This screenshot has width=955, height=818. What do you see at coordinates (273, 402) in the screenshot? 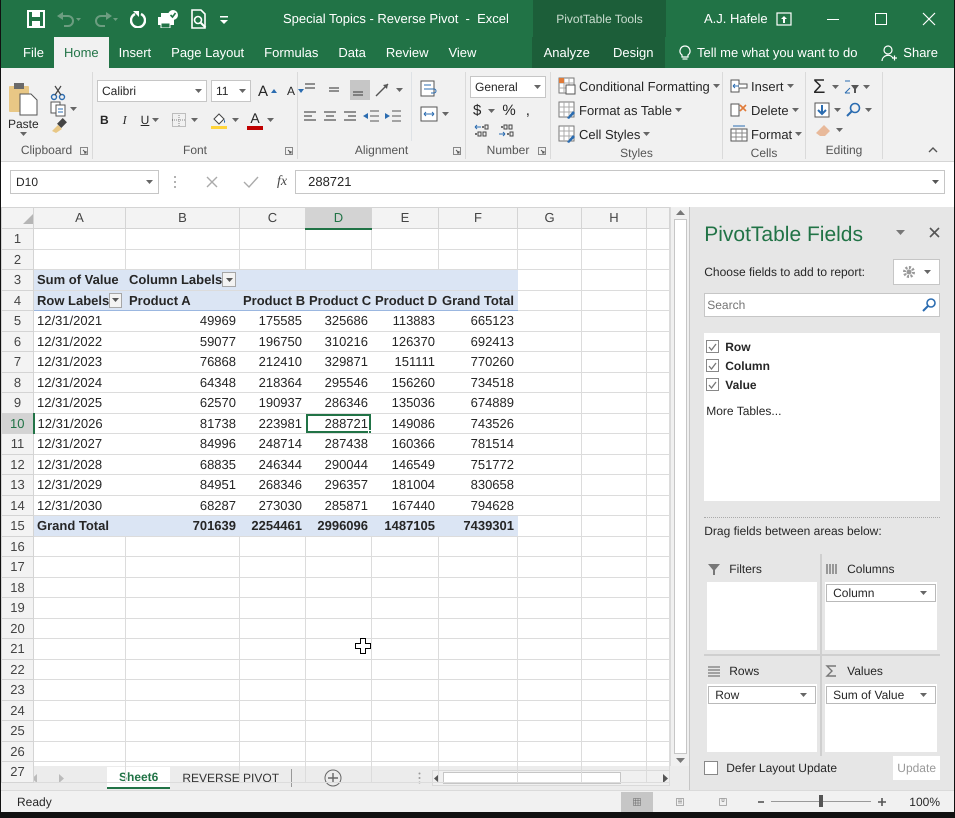
I see `cell: 190937` at bounding box center [273, 402].